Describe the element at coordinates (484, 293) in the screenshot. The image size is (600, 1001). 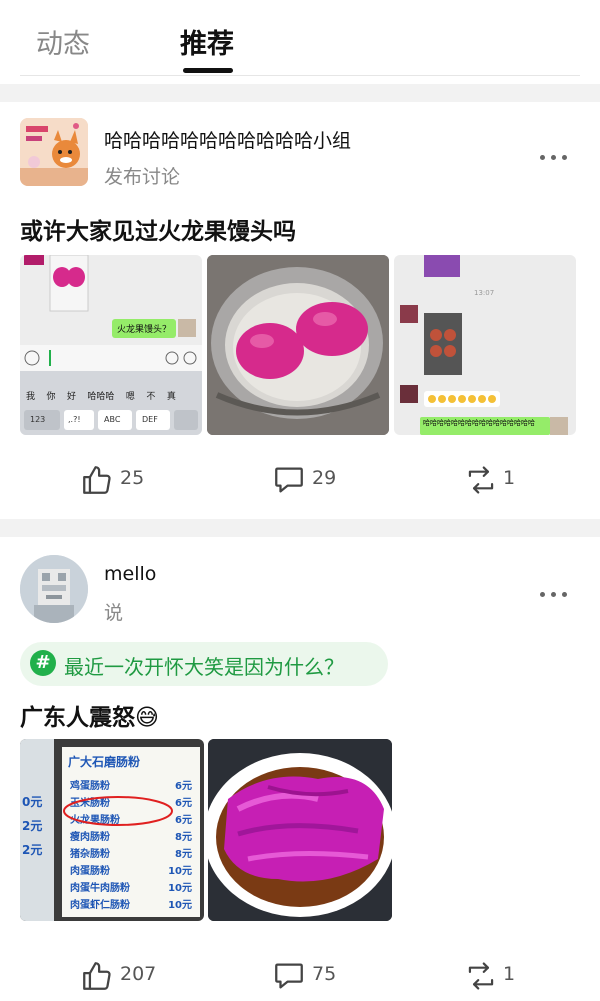
I see `chat-time: 13:07` at that location.